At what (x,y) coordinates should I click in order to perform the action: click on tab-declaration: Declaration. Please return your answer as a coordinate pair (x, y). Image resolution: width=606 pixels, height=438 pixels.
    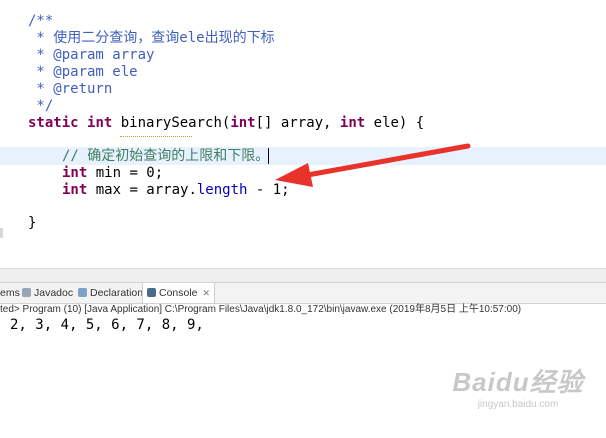
    Looking at the image, I should click on (110, 293).